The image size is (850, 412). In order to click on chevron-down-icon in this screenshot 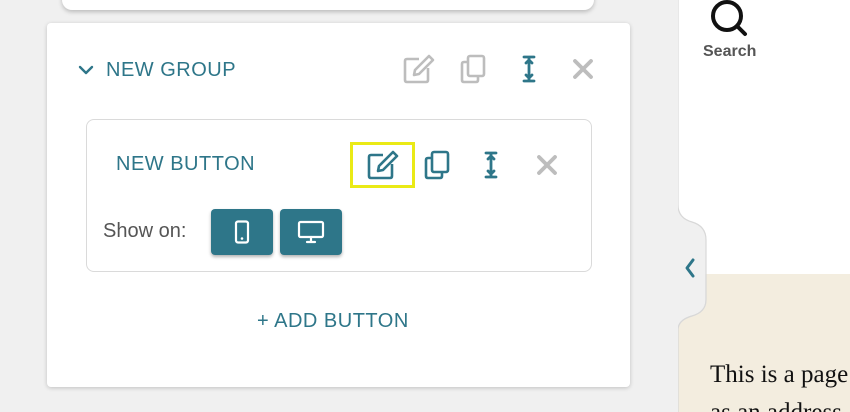, I will do `click(86, 70)`.